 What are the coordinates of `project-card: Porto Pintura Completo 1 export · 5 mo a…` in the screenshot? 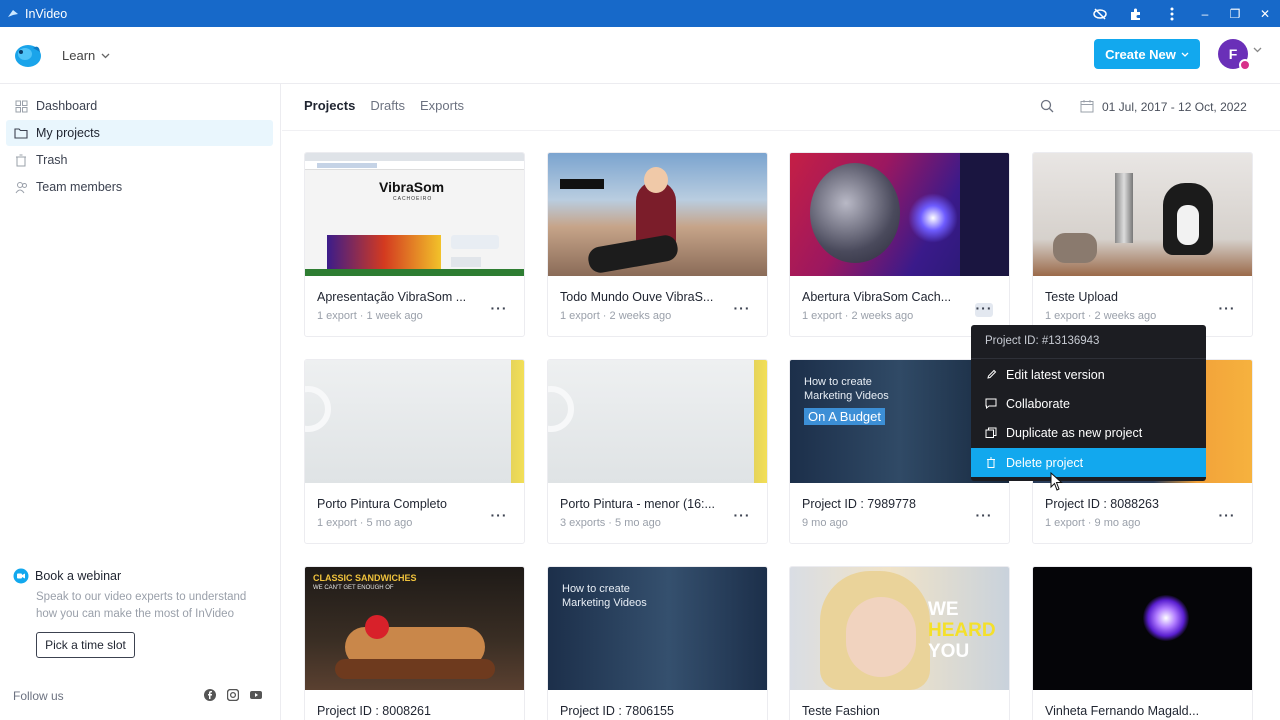 It's located at (414, 451).